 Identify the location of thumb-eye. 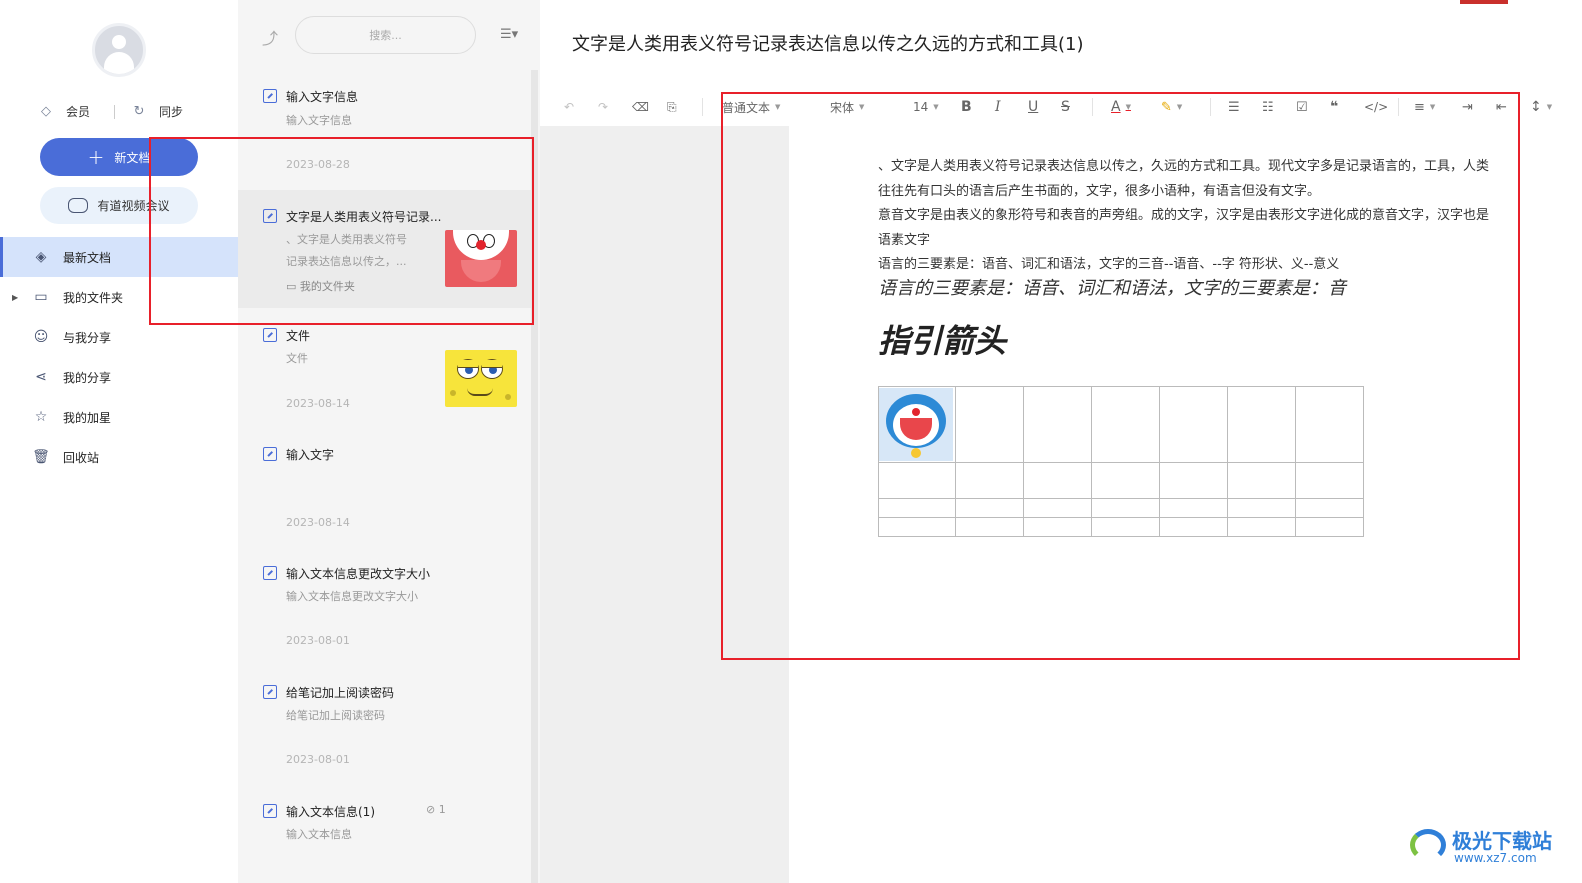
(492, 369).